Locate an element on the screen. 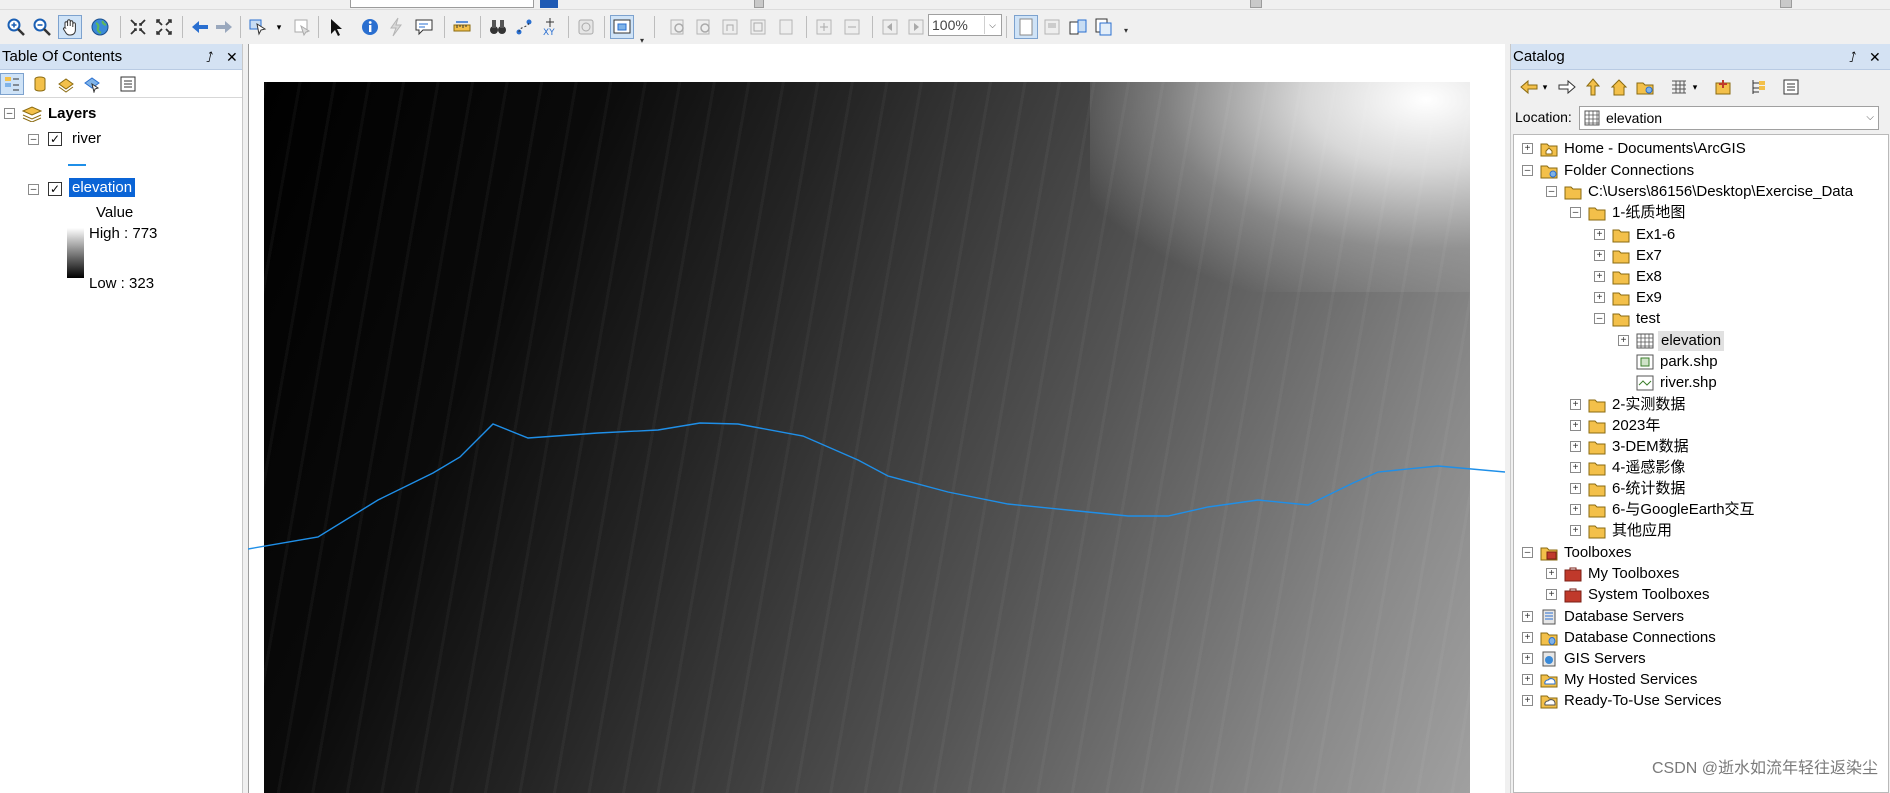 The height and width of the screenshot is (793, 1890). scale-combobox-stub is located at coordinates (442, 4).